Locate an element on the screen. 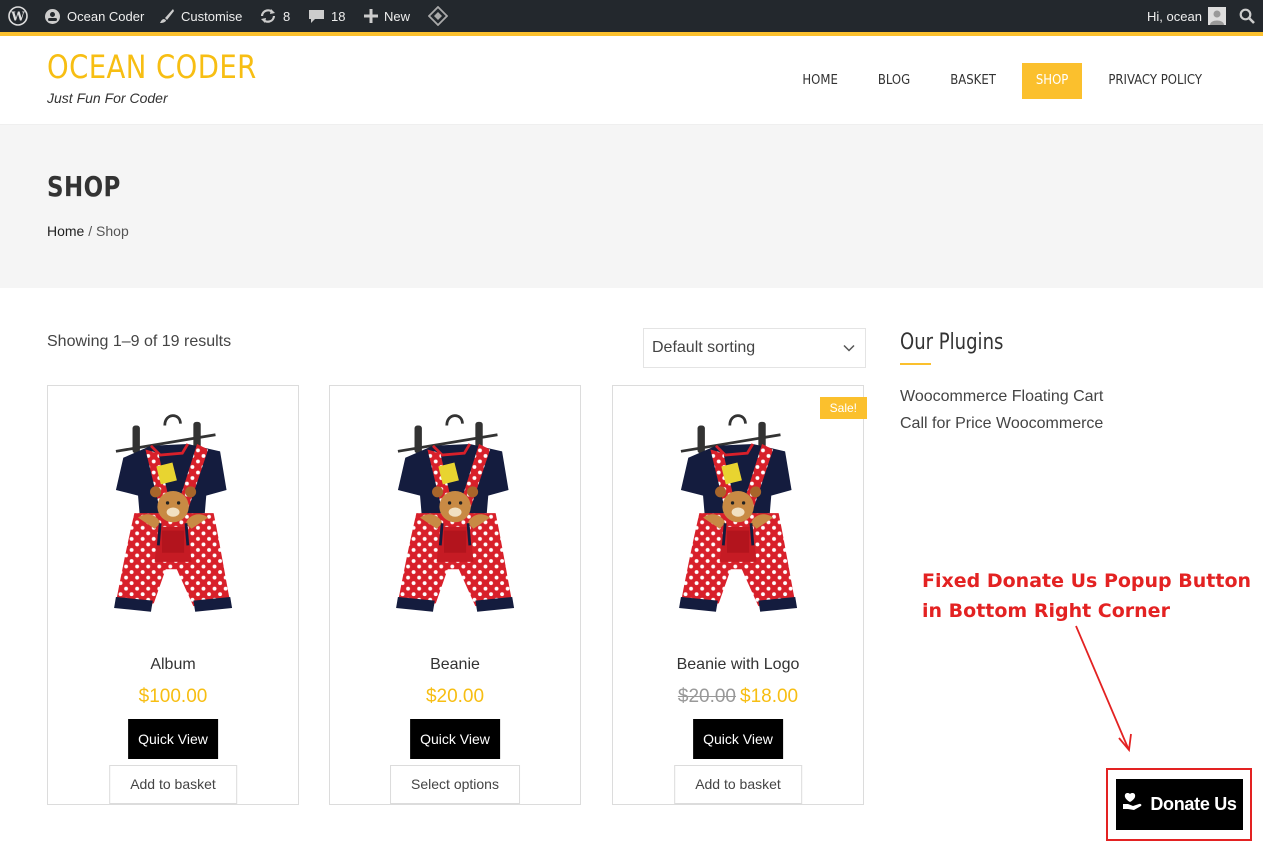  sorting-select: Default sorting is located at coordinates (754, 348).